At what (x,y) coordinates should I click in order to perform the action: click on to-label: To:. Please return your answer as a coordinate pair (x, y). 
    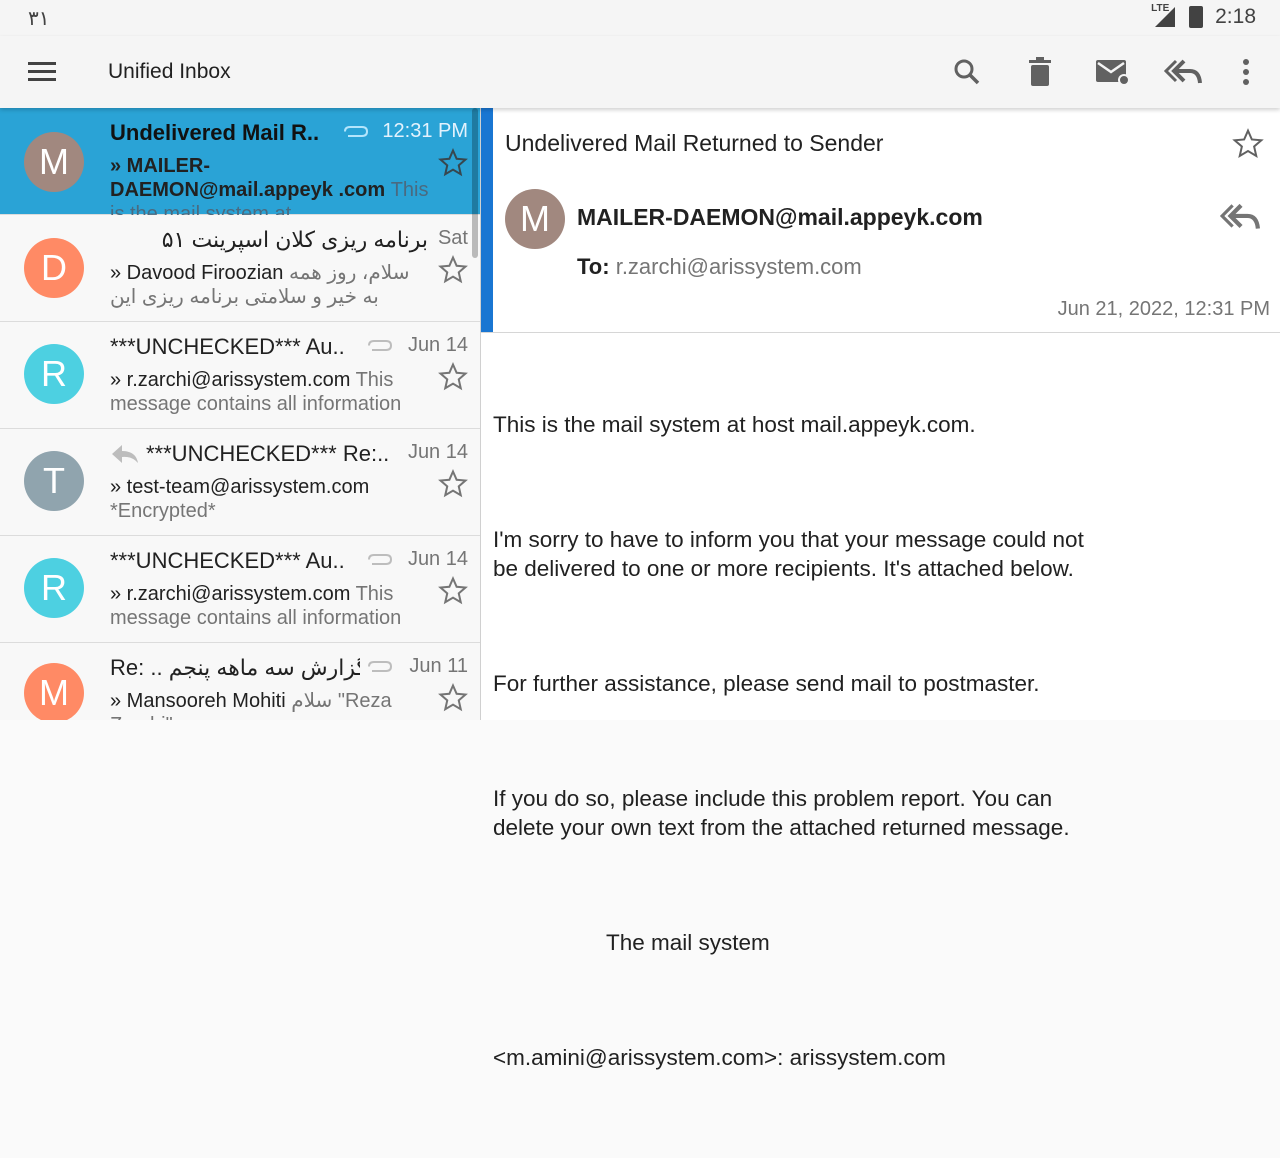
    Looking at the image, I should click on (593, 266).